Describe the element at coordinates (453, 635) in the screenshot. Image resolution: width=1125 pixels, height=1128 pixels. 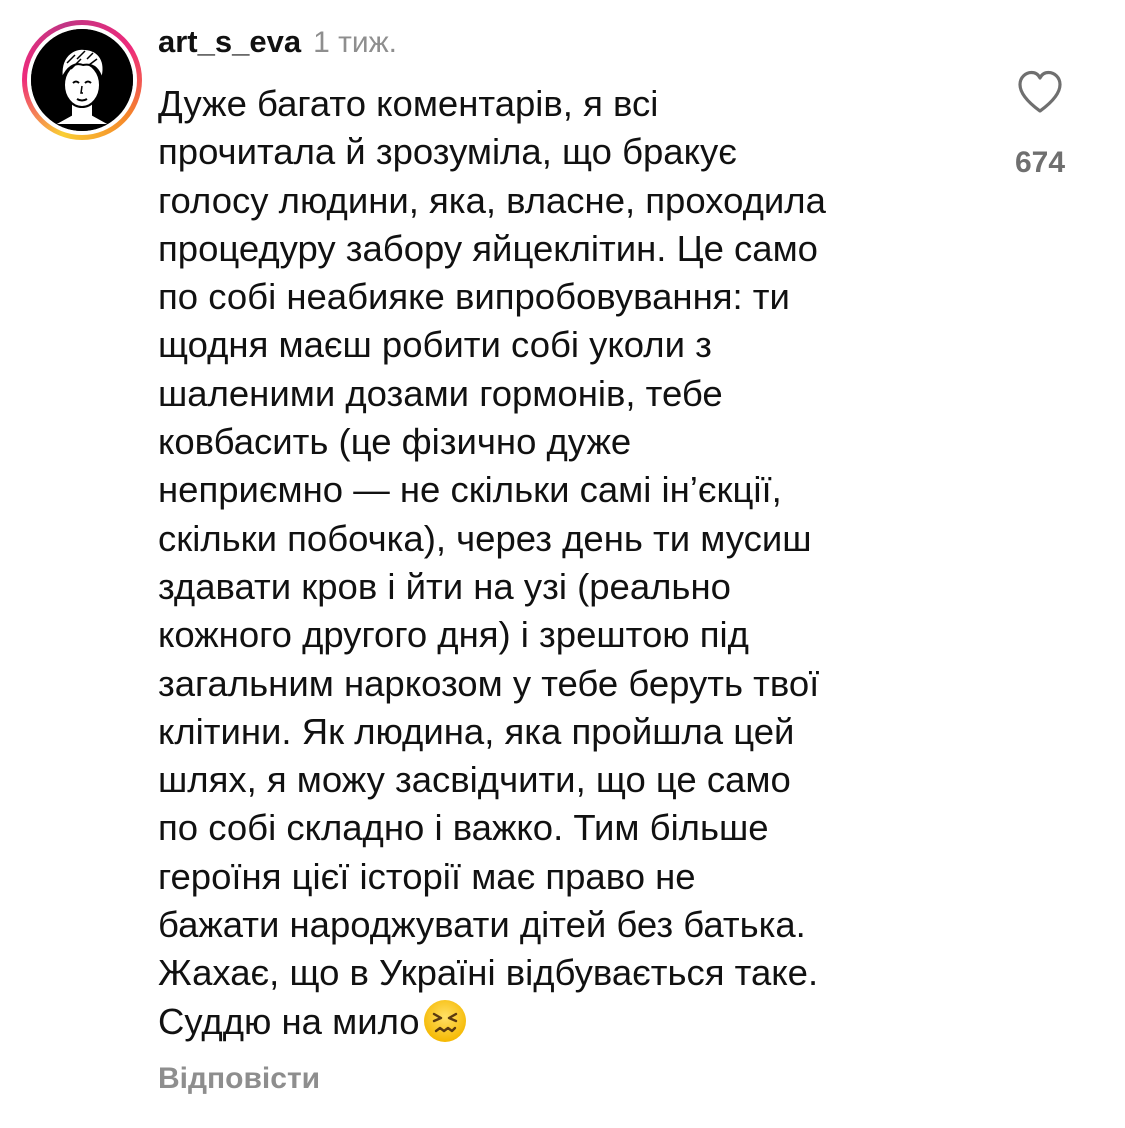
I see `comment-line: кожного другого дня) і зрештою під` at that location.